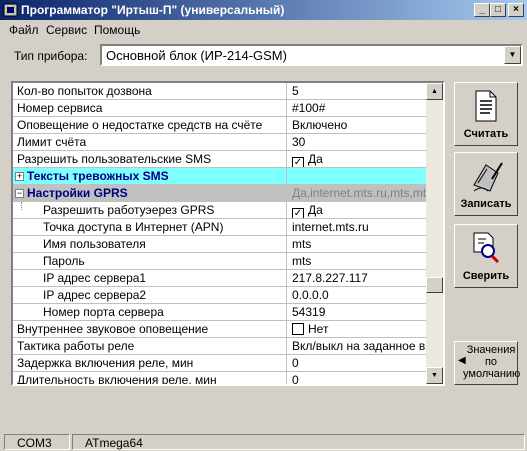 The height and width of the screenshot is (451, 527). What do you see at coordinates (150, 295) in the screenshot?
I see `property-name: IP адрес сервера2` at bounding box center [150, 295].